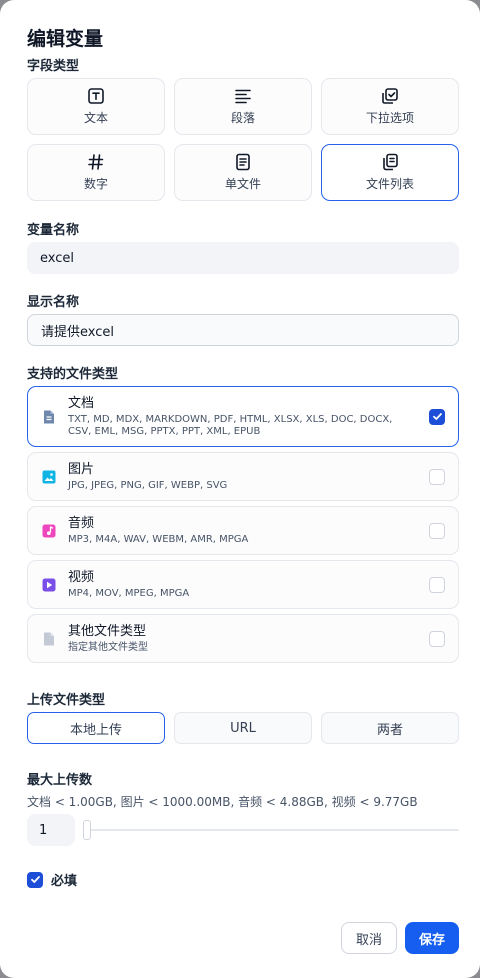  I want to click on upload-type-label: 上传文件类型, so click(66, 700).